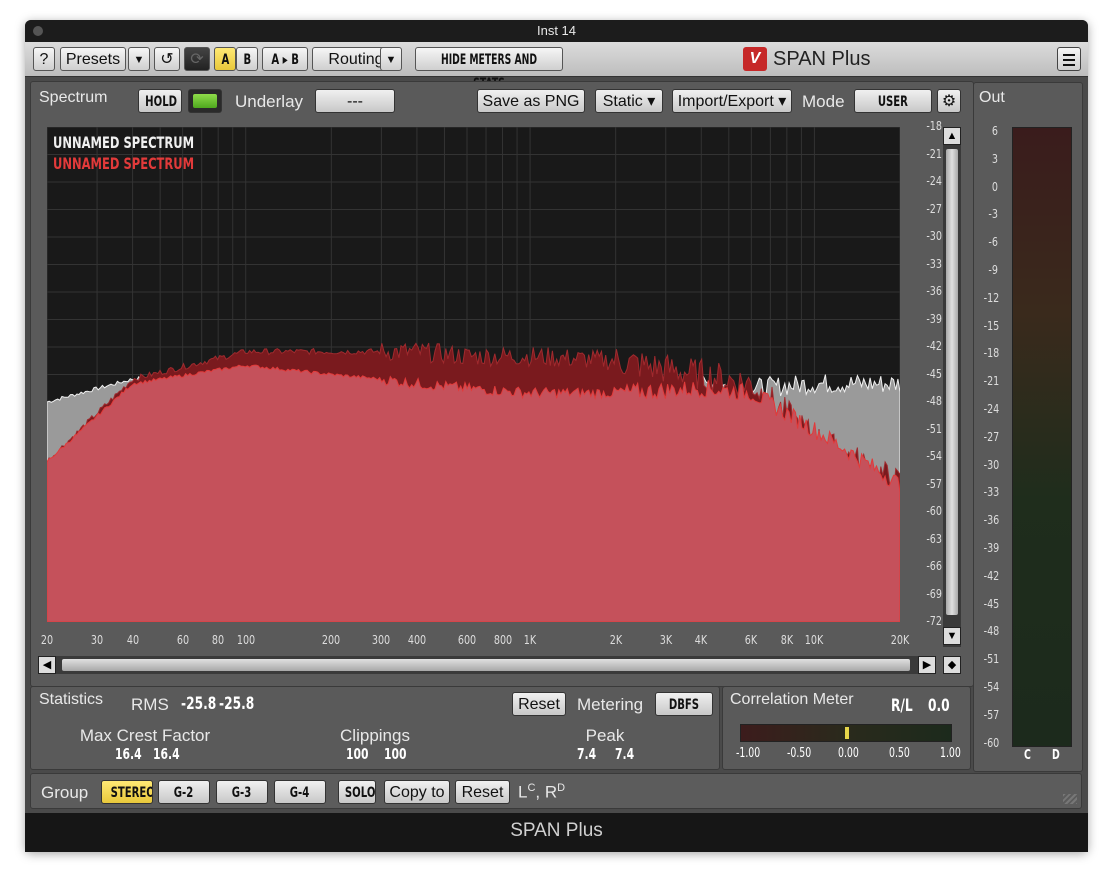 The width and height of the screenshot is (1113, 880). What do you see at coordinates (665, 640) in the screenshot?
I see `x-tick-label: 3K` at bounding box center [665, 640].